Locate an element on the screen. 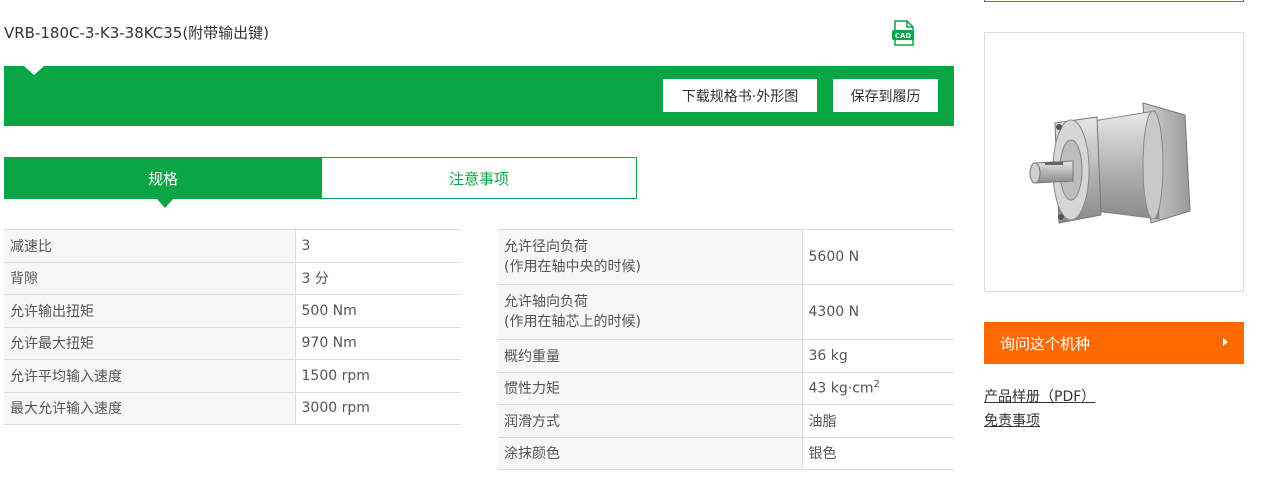 This screenshot has height=498, width=1284. spec-label: 减速比 is located at coordinates (150, 246).